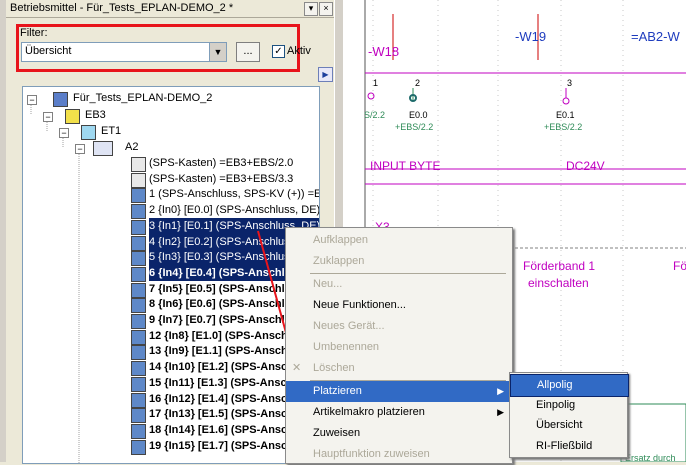  I want to click on pin-number: 3, so click(570, 83).